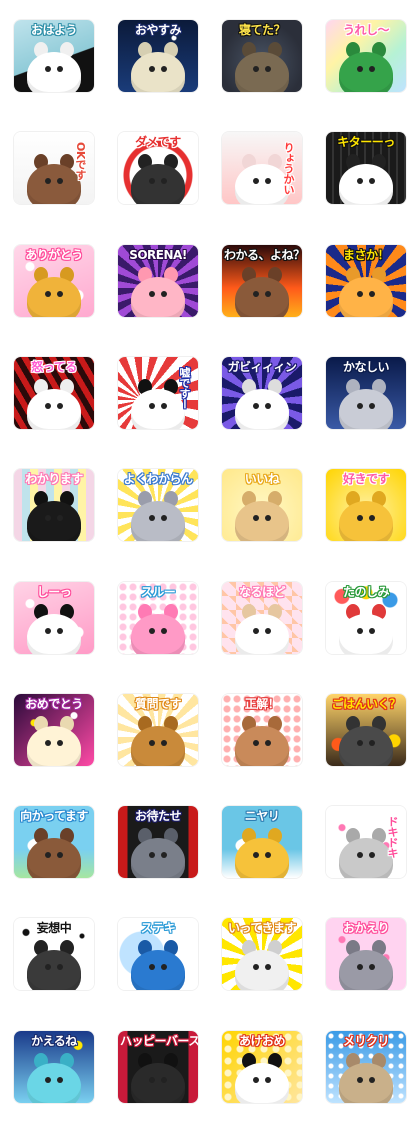  I want to click on sticker-tile: いってきます, so click(262, 954).